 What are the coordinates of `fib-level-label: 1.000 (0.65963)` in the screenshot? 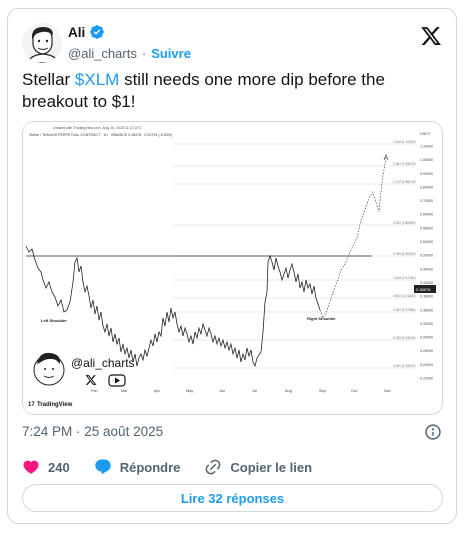 It's located at (404, 223).